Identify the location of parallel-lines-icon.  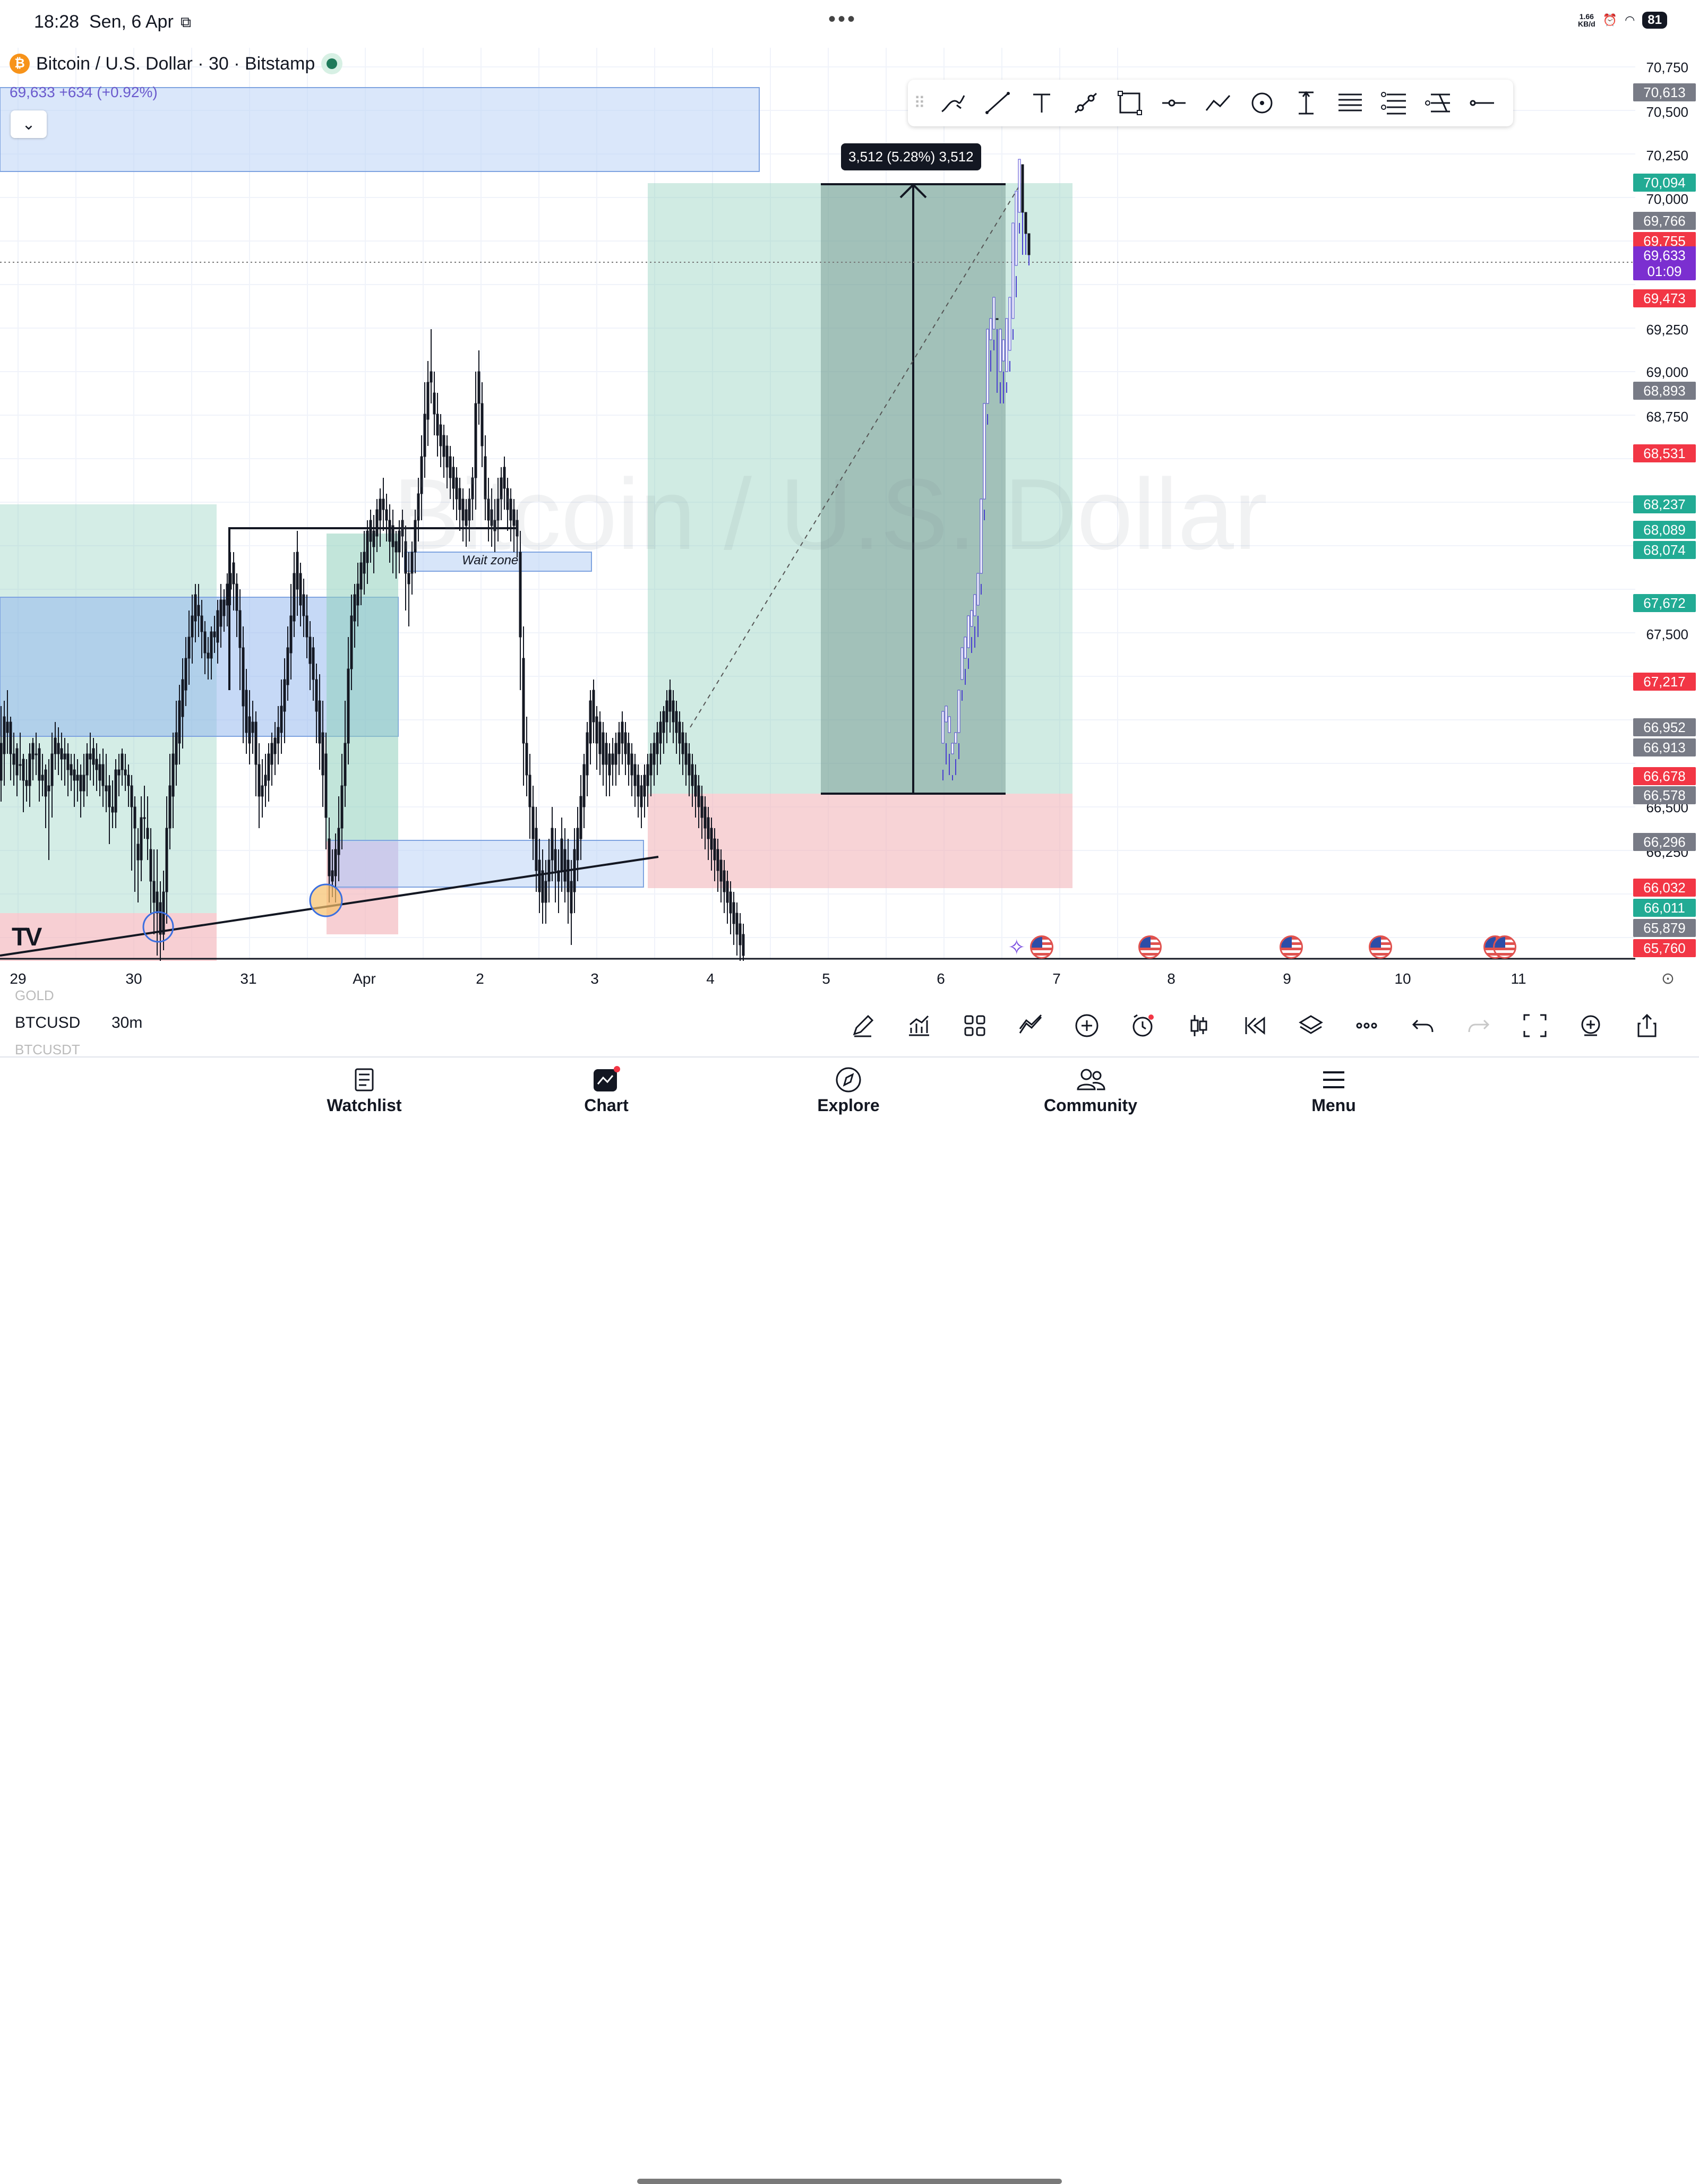
(1350, 103).